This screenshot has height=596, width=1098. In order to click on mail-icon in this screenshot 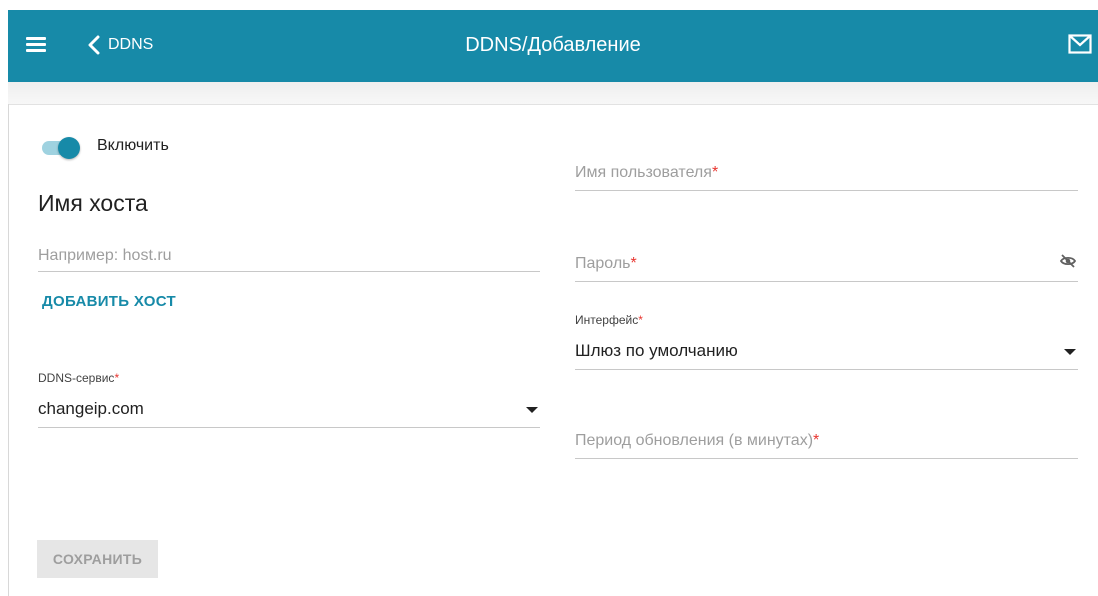, I will do `click(1080, 46)`.